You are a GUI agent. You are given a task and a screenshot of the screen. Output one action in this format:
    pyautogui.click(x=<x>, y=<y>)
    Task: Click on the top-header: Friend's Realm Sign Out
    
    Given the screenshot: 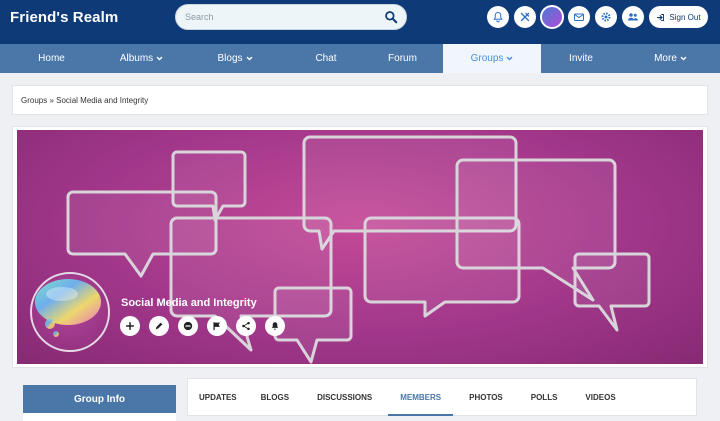 What is the action you would take?
    pyautogui.click(x=360, y=22)
    